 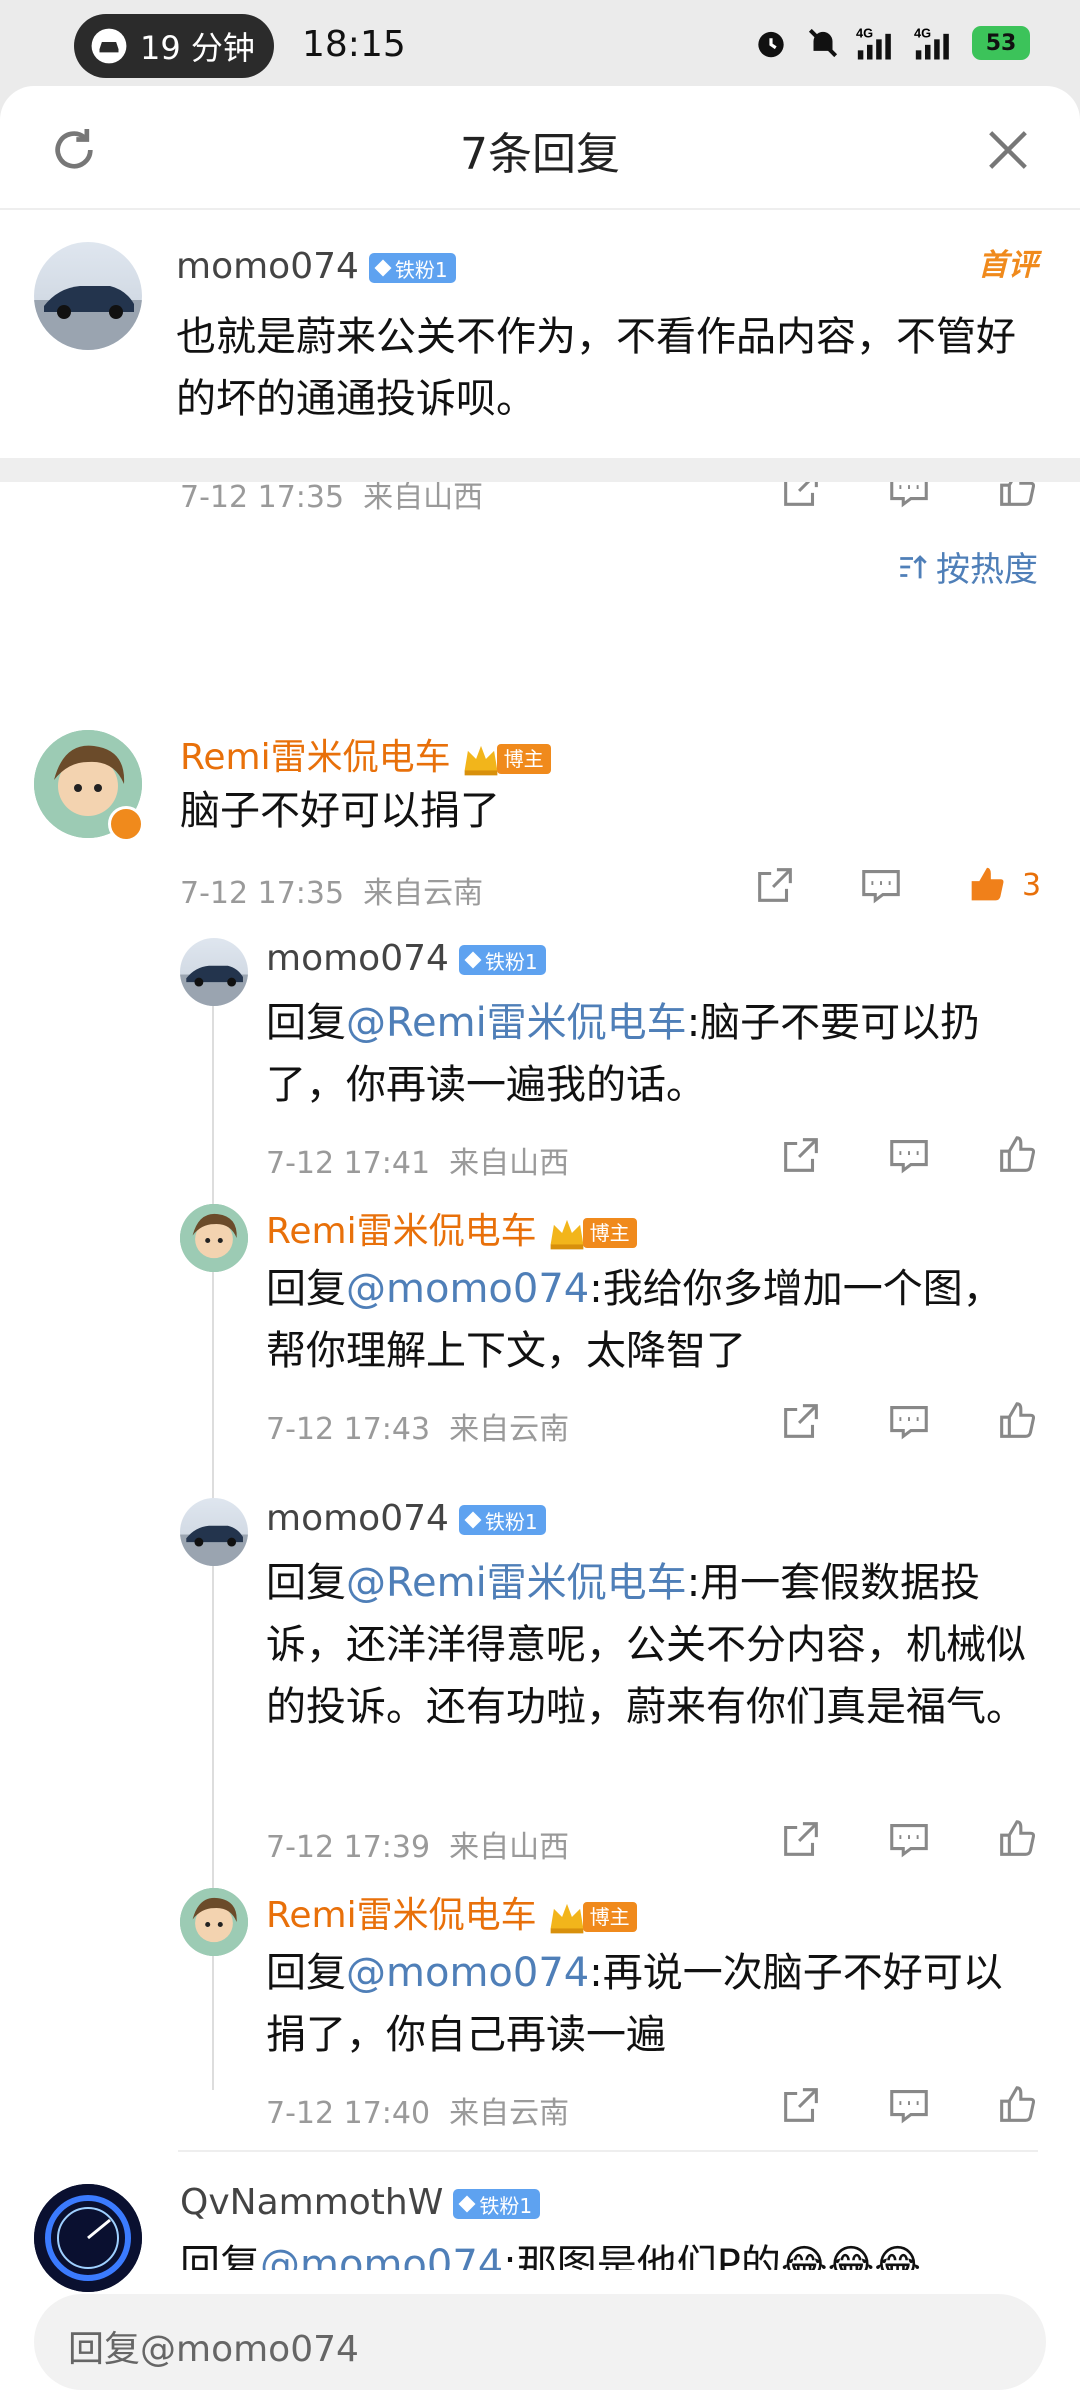 I want to click on reply-text: 回复@momo074:再说一次脑子不好可以捐了，你自己再读一遍, so click(x=651, y=2004).